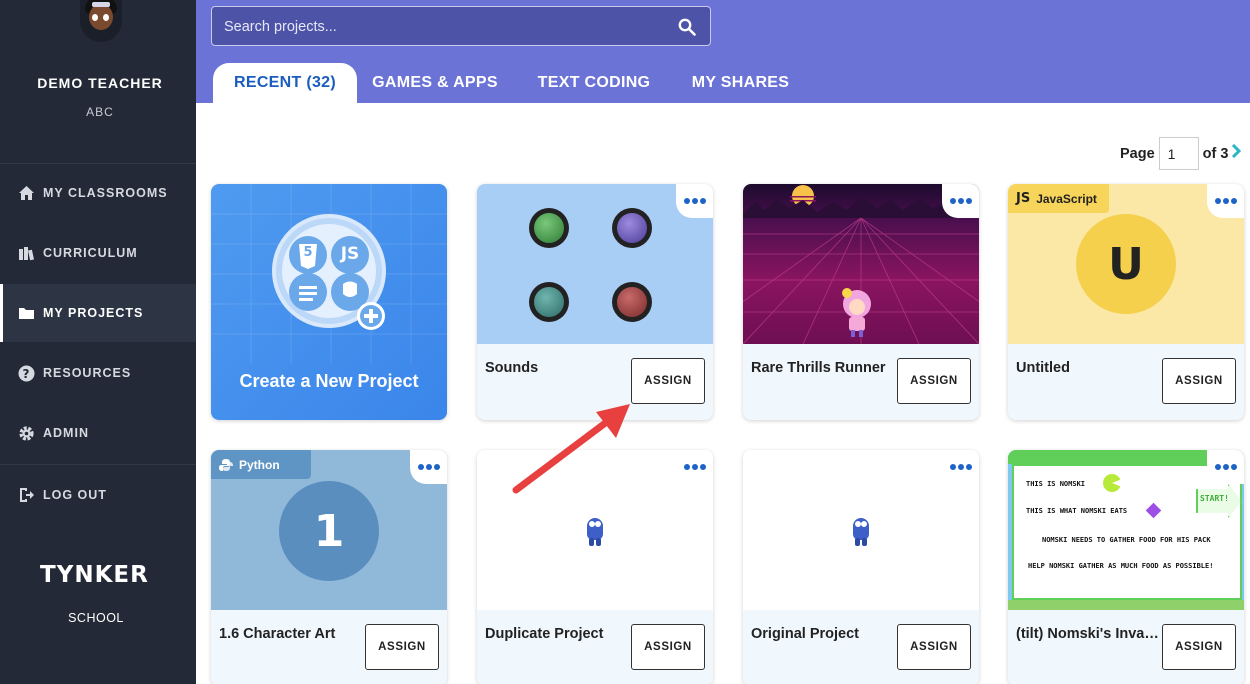 The image size is (1250, 684). I want to click on sidebar-item-admin: ADMIN, so click(98, 433).